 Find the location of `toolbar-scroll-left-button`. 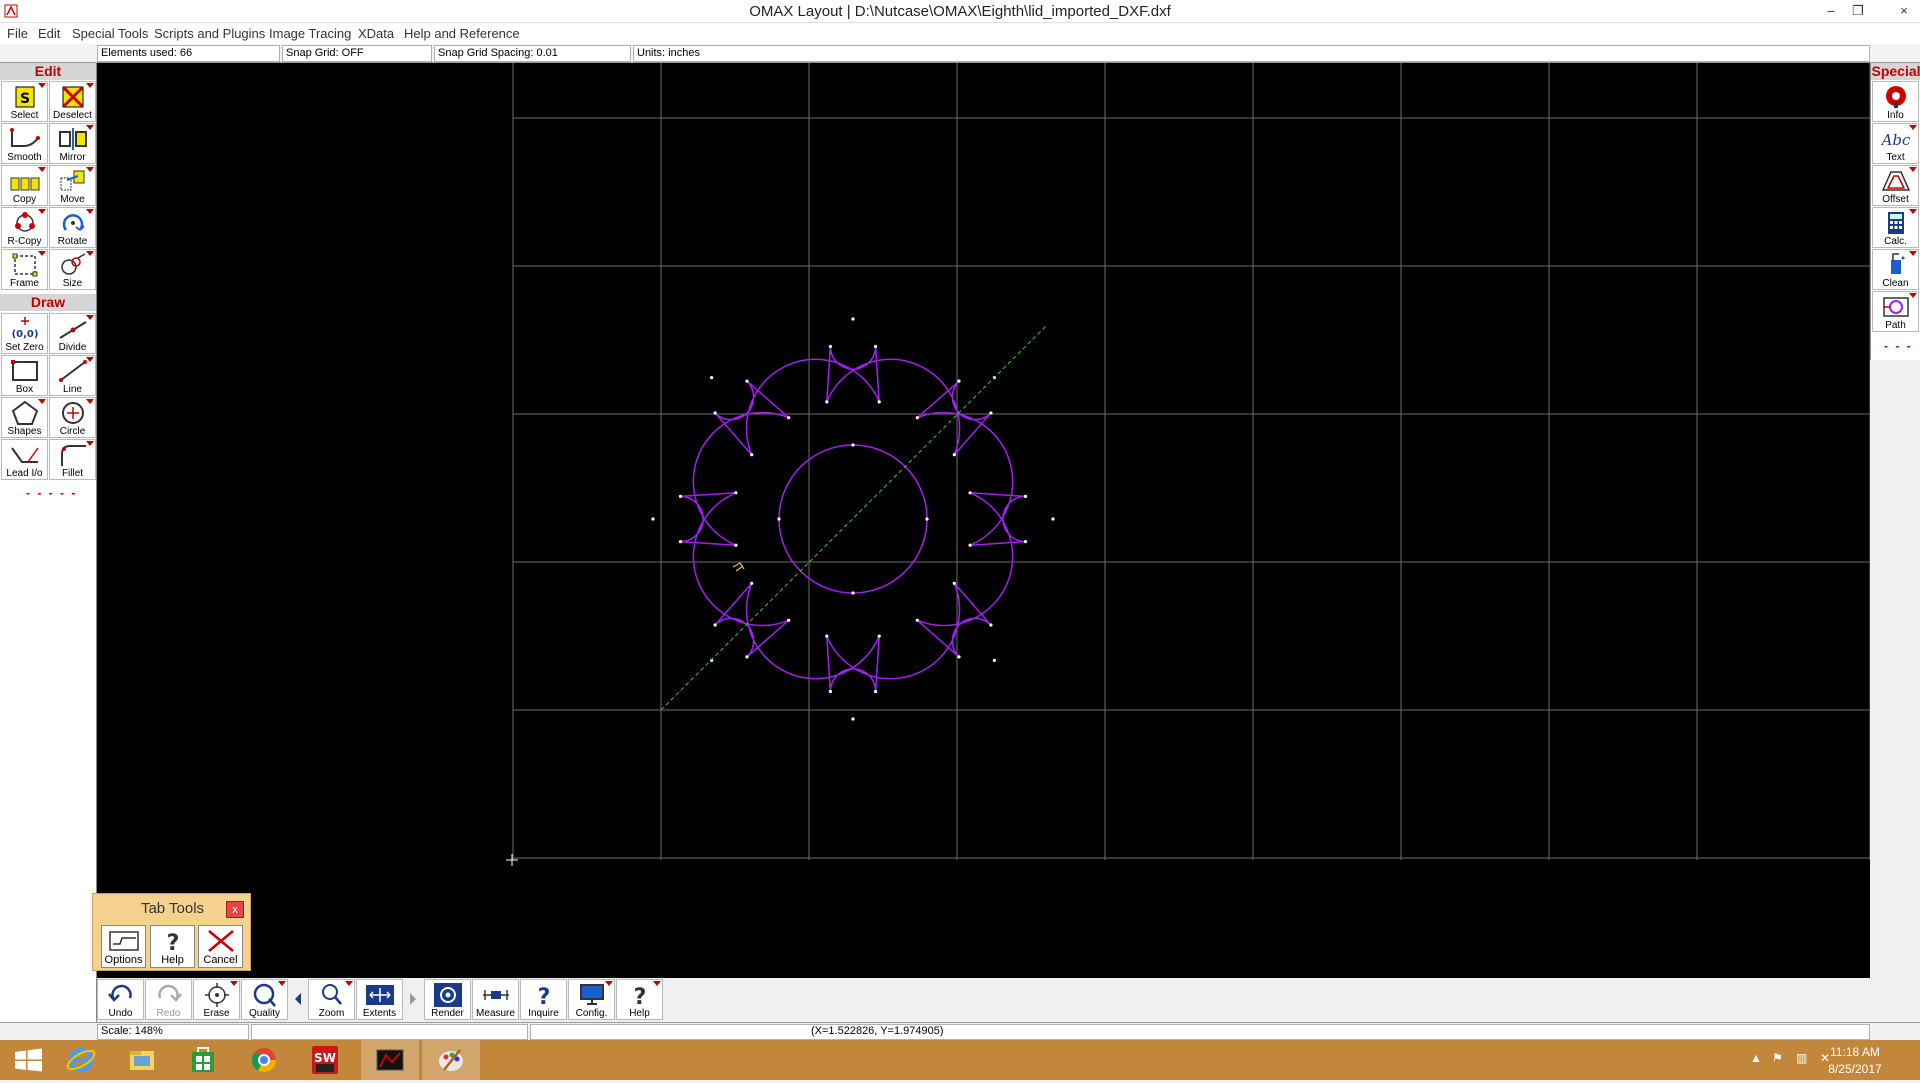

toolbar-scroll-left-button is located at coordinates (298, 999).